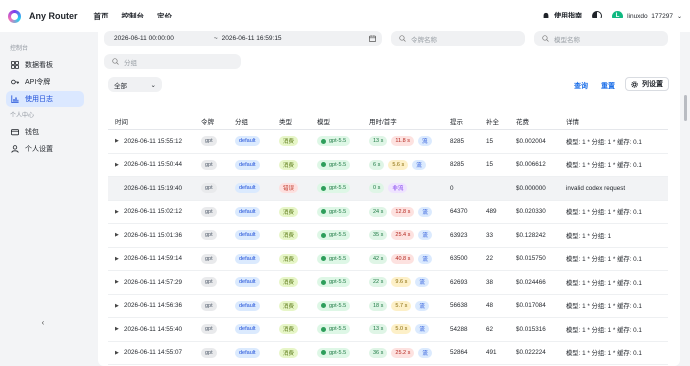 Image resolution: width=690 pixels, height=366 pixels. I want to click on first-token-tag: 25.4 s, so click(403, 235).